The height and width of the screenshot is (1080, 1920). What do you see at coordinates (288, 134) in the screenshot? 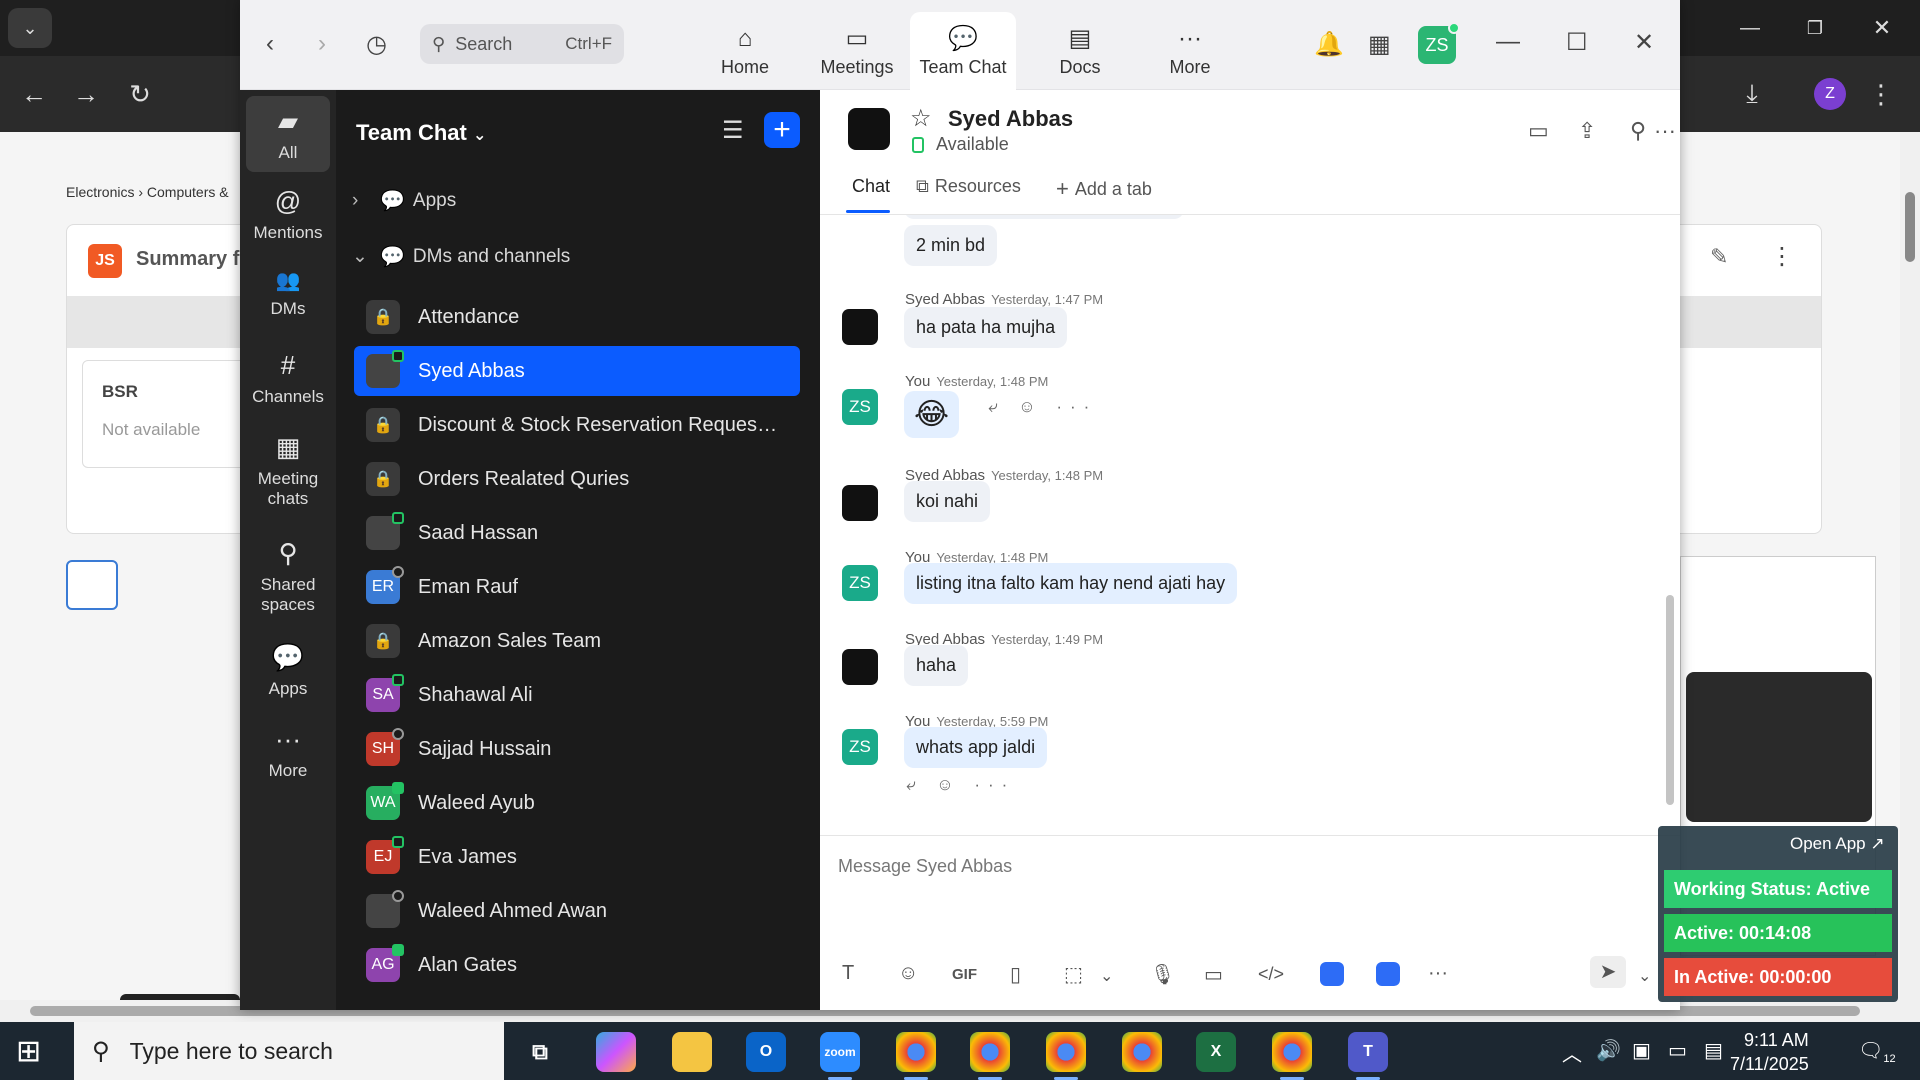
I see `rail-all: ▰ All` at bounding box center [288, 134].